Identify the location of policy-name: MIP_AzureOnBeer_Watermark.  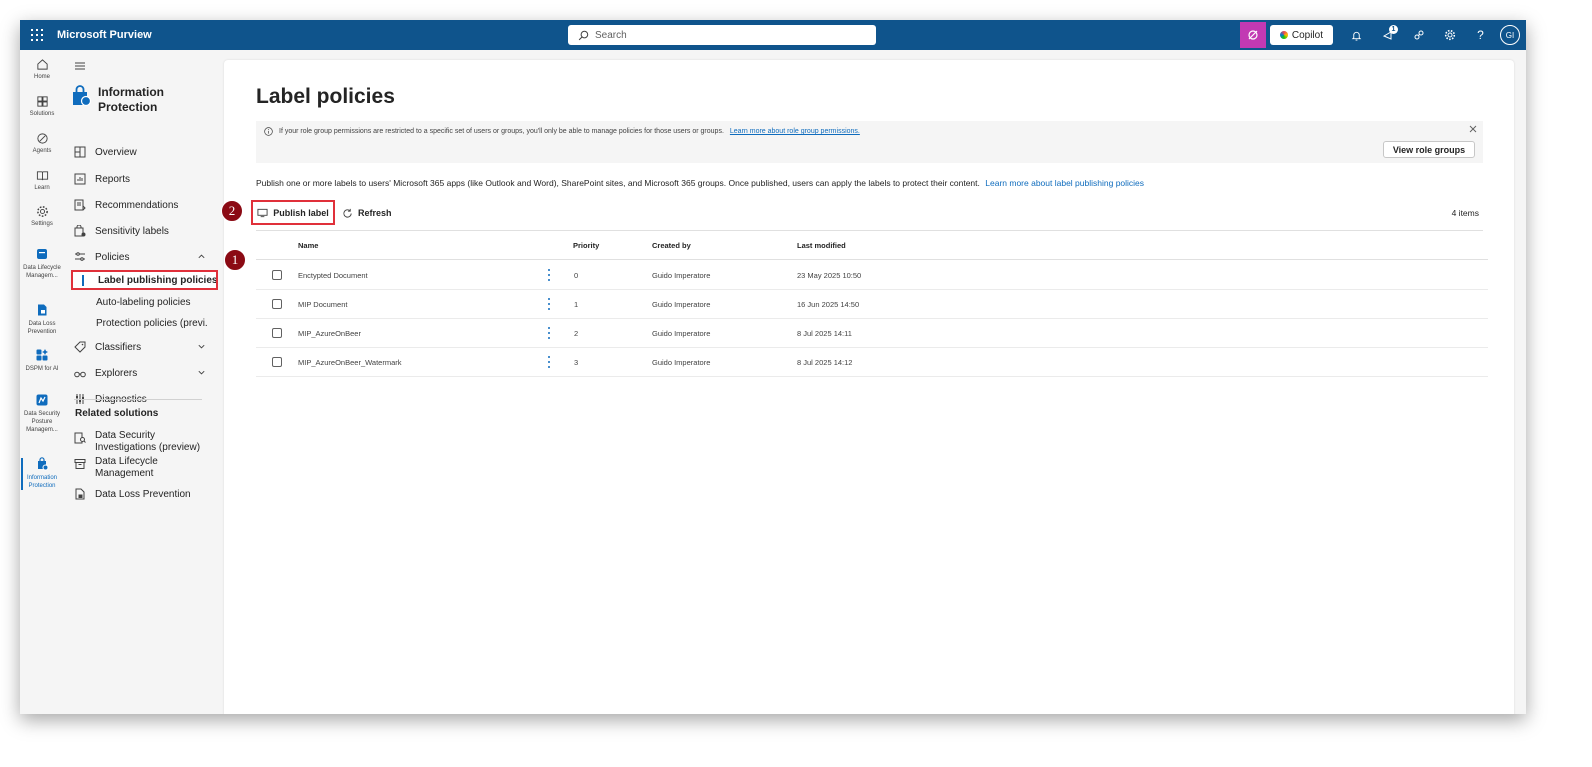
(350, 362).